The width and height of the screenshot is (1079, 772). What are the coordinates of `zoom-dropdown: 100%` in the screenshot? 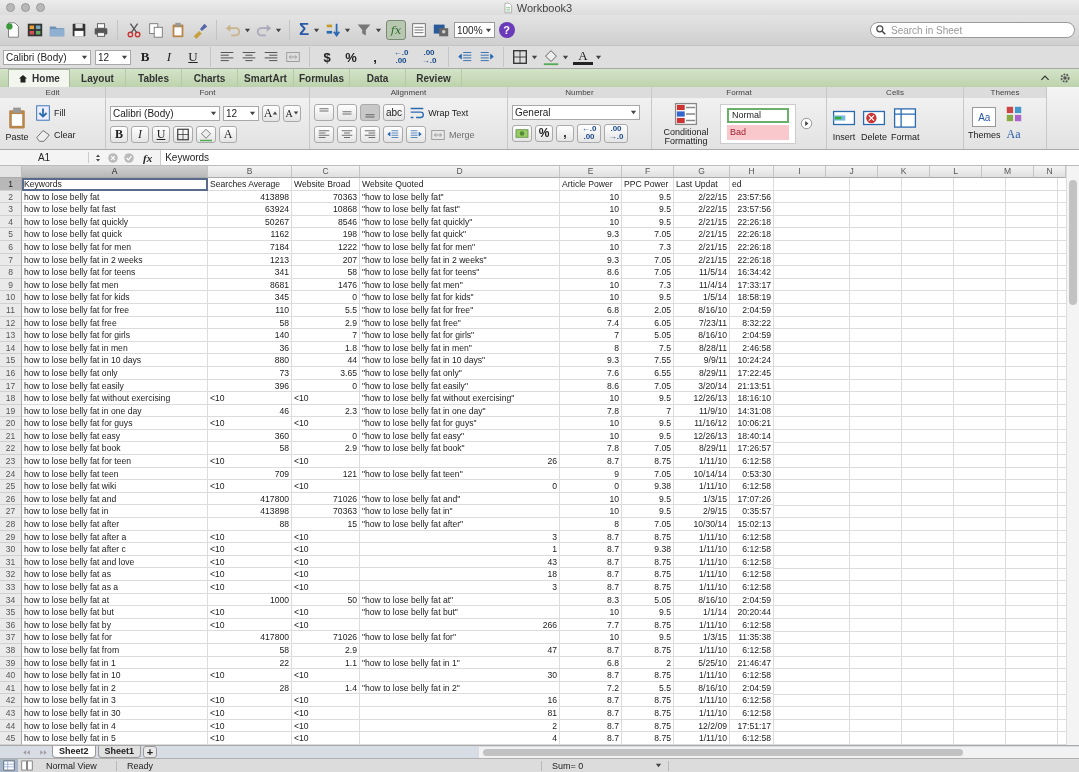 It's located at (474, 30).